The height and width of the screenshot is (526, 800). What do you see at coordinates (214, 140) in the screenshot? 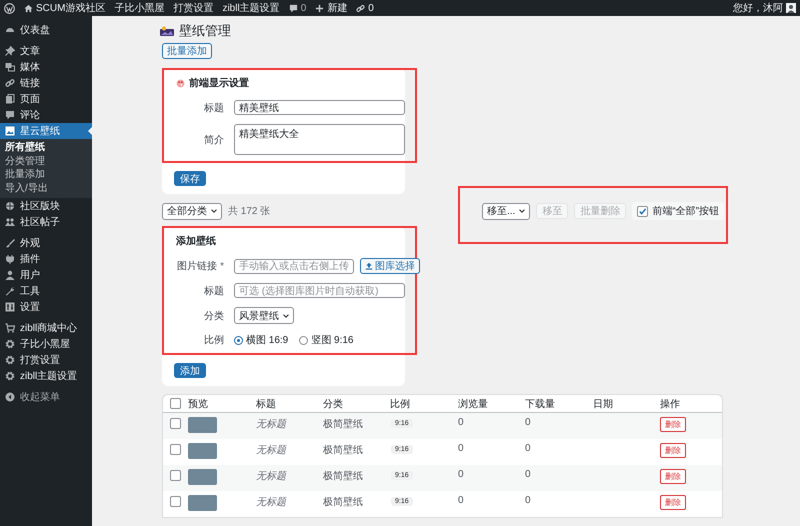
I see `field-label: 简介` at bounding box center [214, 140].